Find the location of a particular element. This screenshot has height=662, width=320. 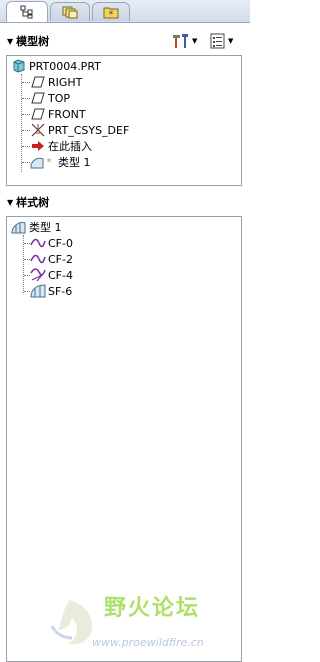

tree-item-label: FRONT is located at coordinates (67, 114).